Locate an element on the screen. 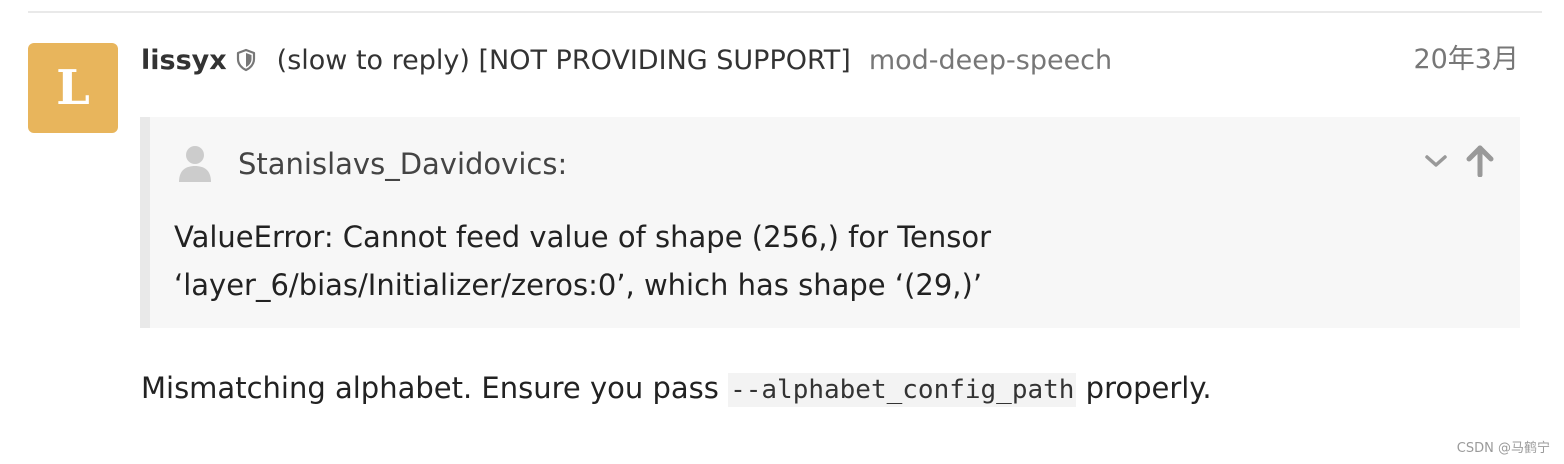  avatar-letter: L is located at coordinates (73, 88).